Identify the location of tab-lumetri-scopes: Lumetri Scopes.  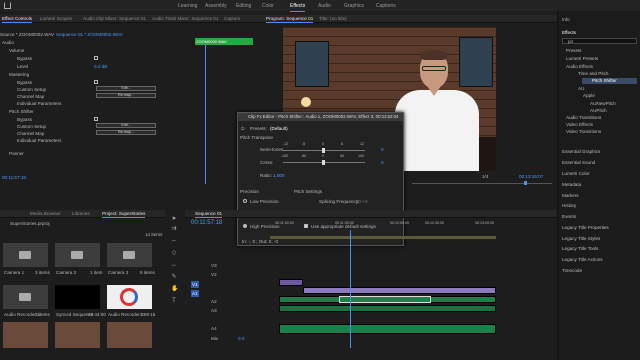
(56, 18).